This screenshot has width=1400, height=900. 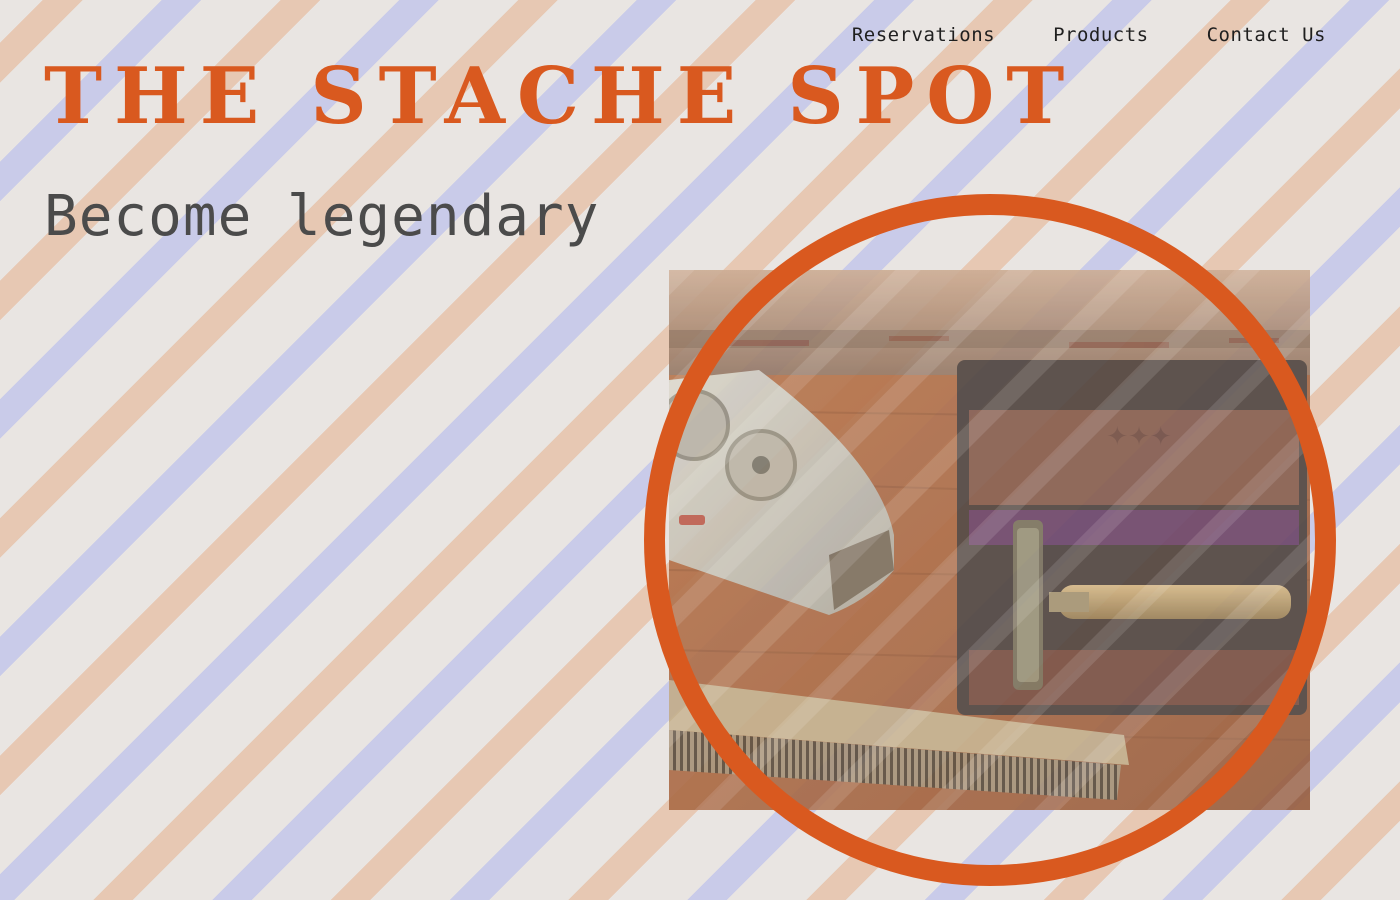 What do you see at coordinates (923, 35) in the screenshot?
I see `nav-reservations-link: Reservations` at bounding box center [923, 35].